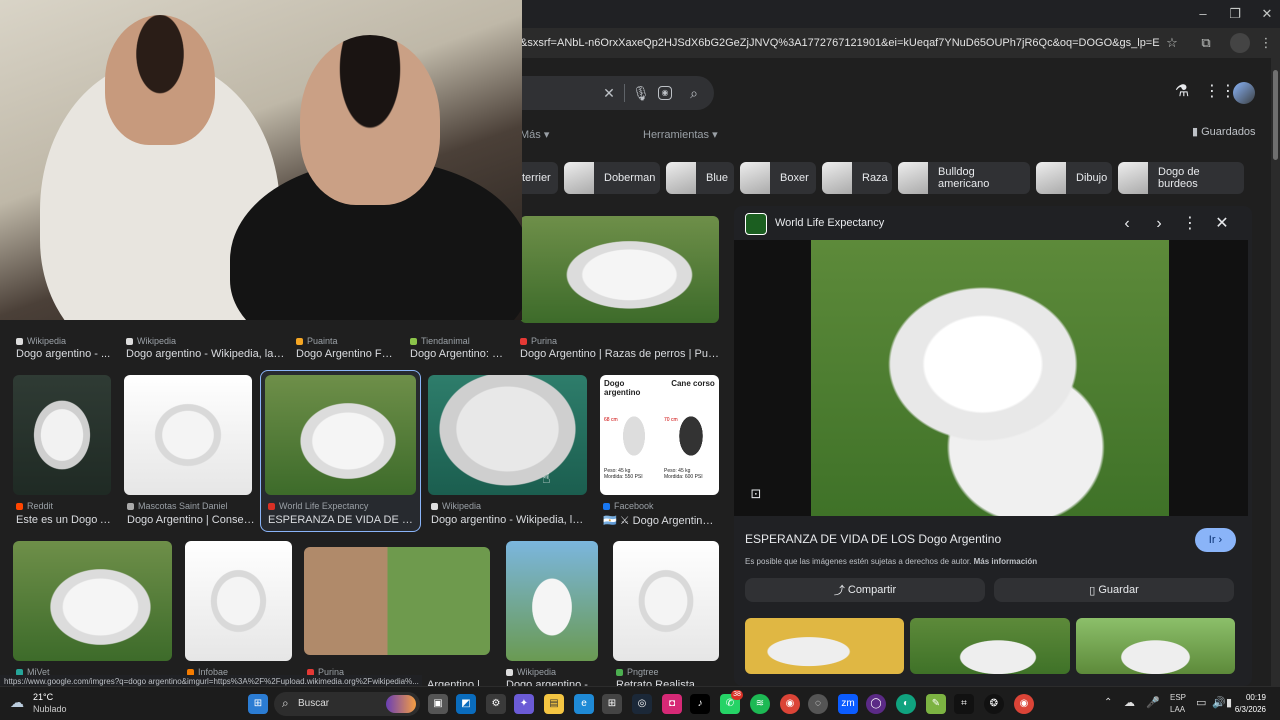  I want to click on display-icon: ▭, so click(1201, 702).